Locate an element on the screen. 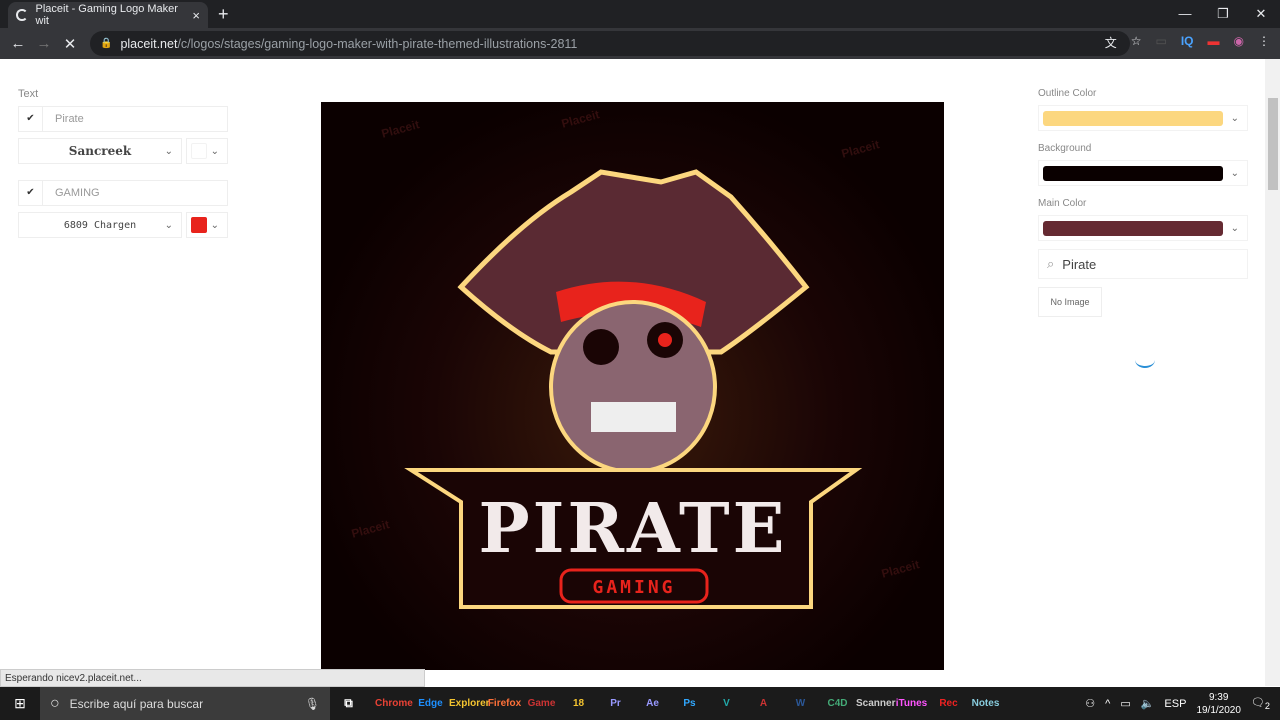 The height and width of the screenshot is (720, 1280). outline-color-picker: ⌄ is located at coordinates (1143, 118).